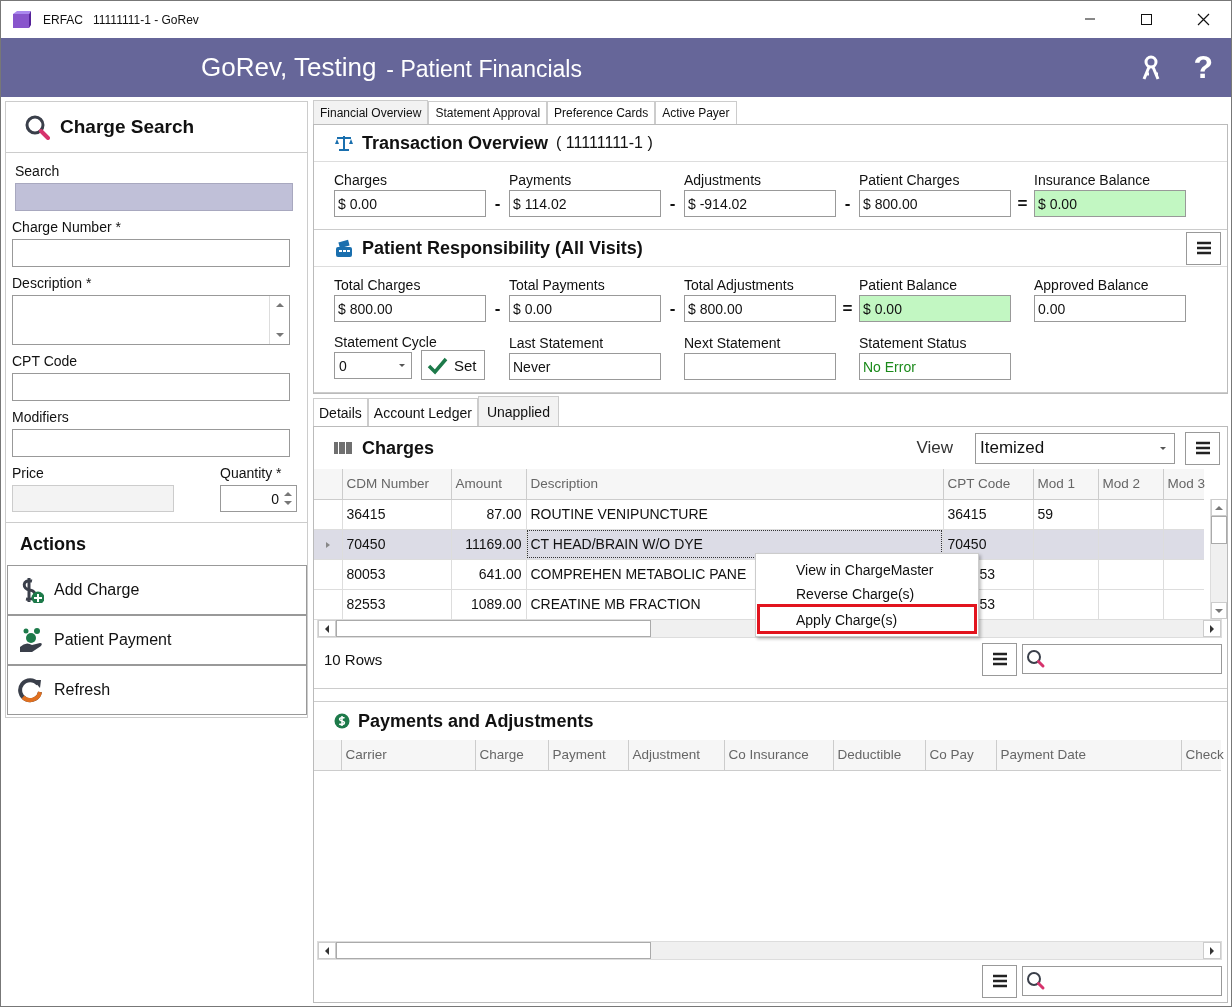  Describe the element at coordinates (258, 498) in the screenshot. I see `quantity-spinner: 0` at that location.